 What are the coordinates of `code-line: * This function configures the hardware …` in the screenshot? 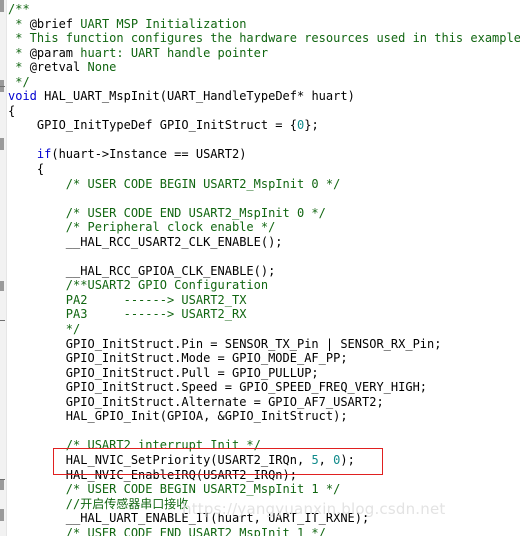 It's located at (264, 38).